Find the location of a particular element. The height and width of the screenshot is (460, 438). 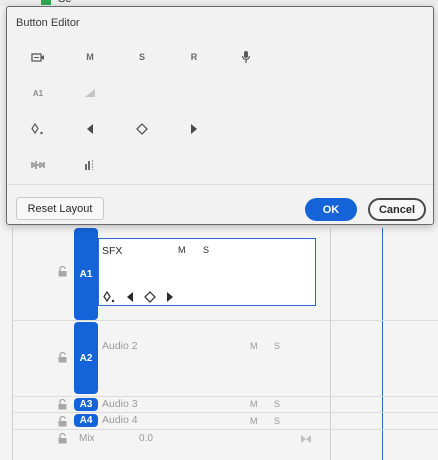

track-column-divider is located at coordinates (330, 344).